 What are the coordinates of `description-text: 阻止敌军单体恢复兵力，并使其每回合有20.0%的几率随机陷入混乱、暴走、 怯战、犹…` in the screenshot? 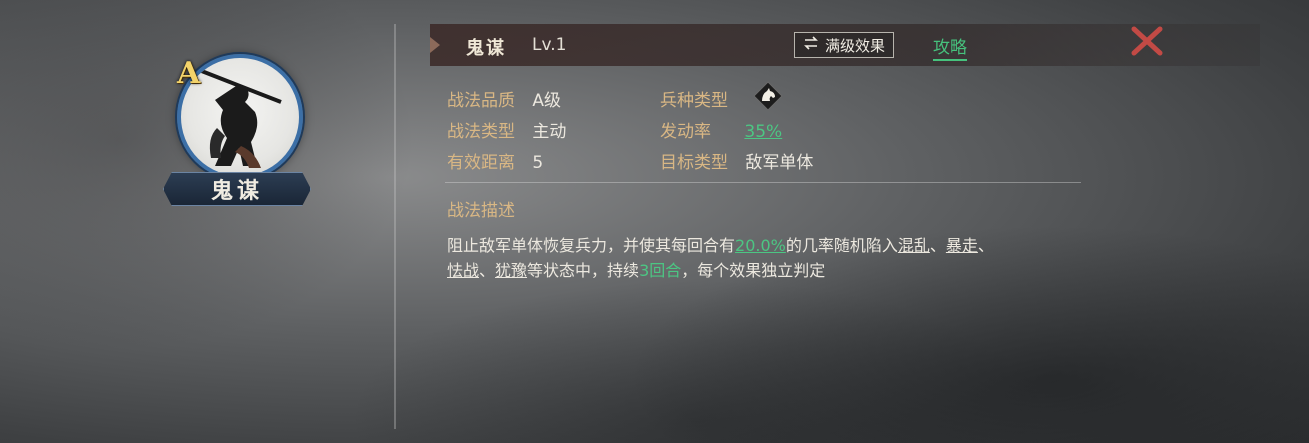 It's located at (767, 258).